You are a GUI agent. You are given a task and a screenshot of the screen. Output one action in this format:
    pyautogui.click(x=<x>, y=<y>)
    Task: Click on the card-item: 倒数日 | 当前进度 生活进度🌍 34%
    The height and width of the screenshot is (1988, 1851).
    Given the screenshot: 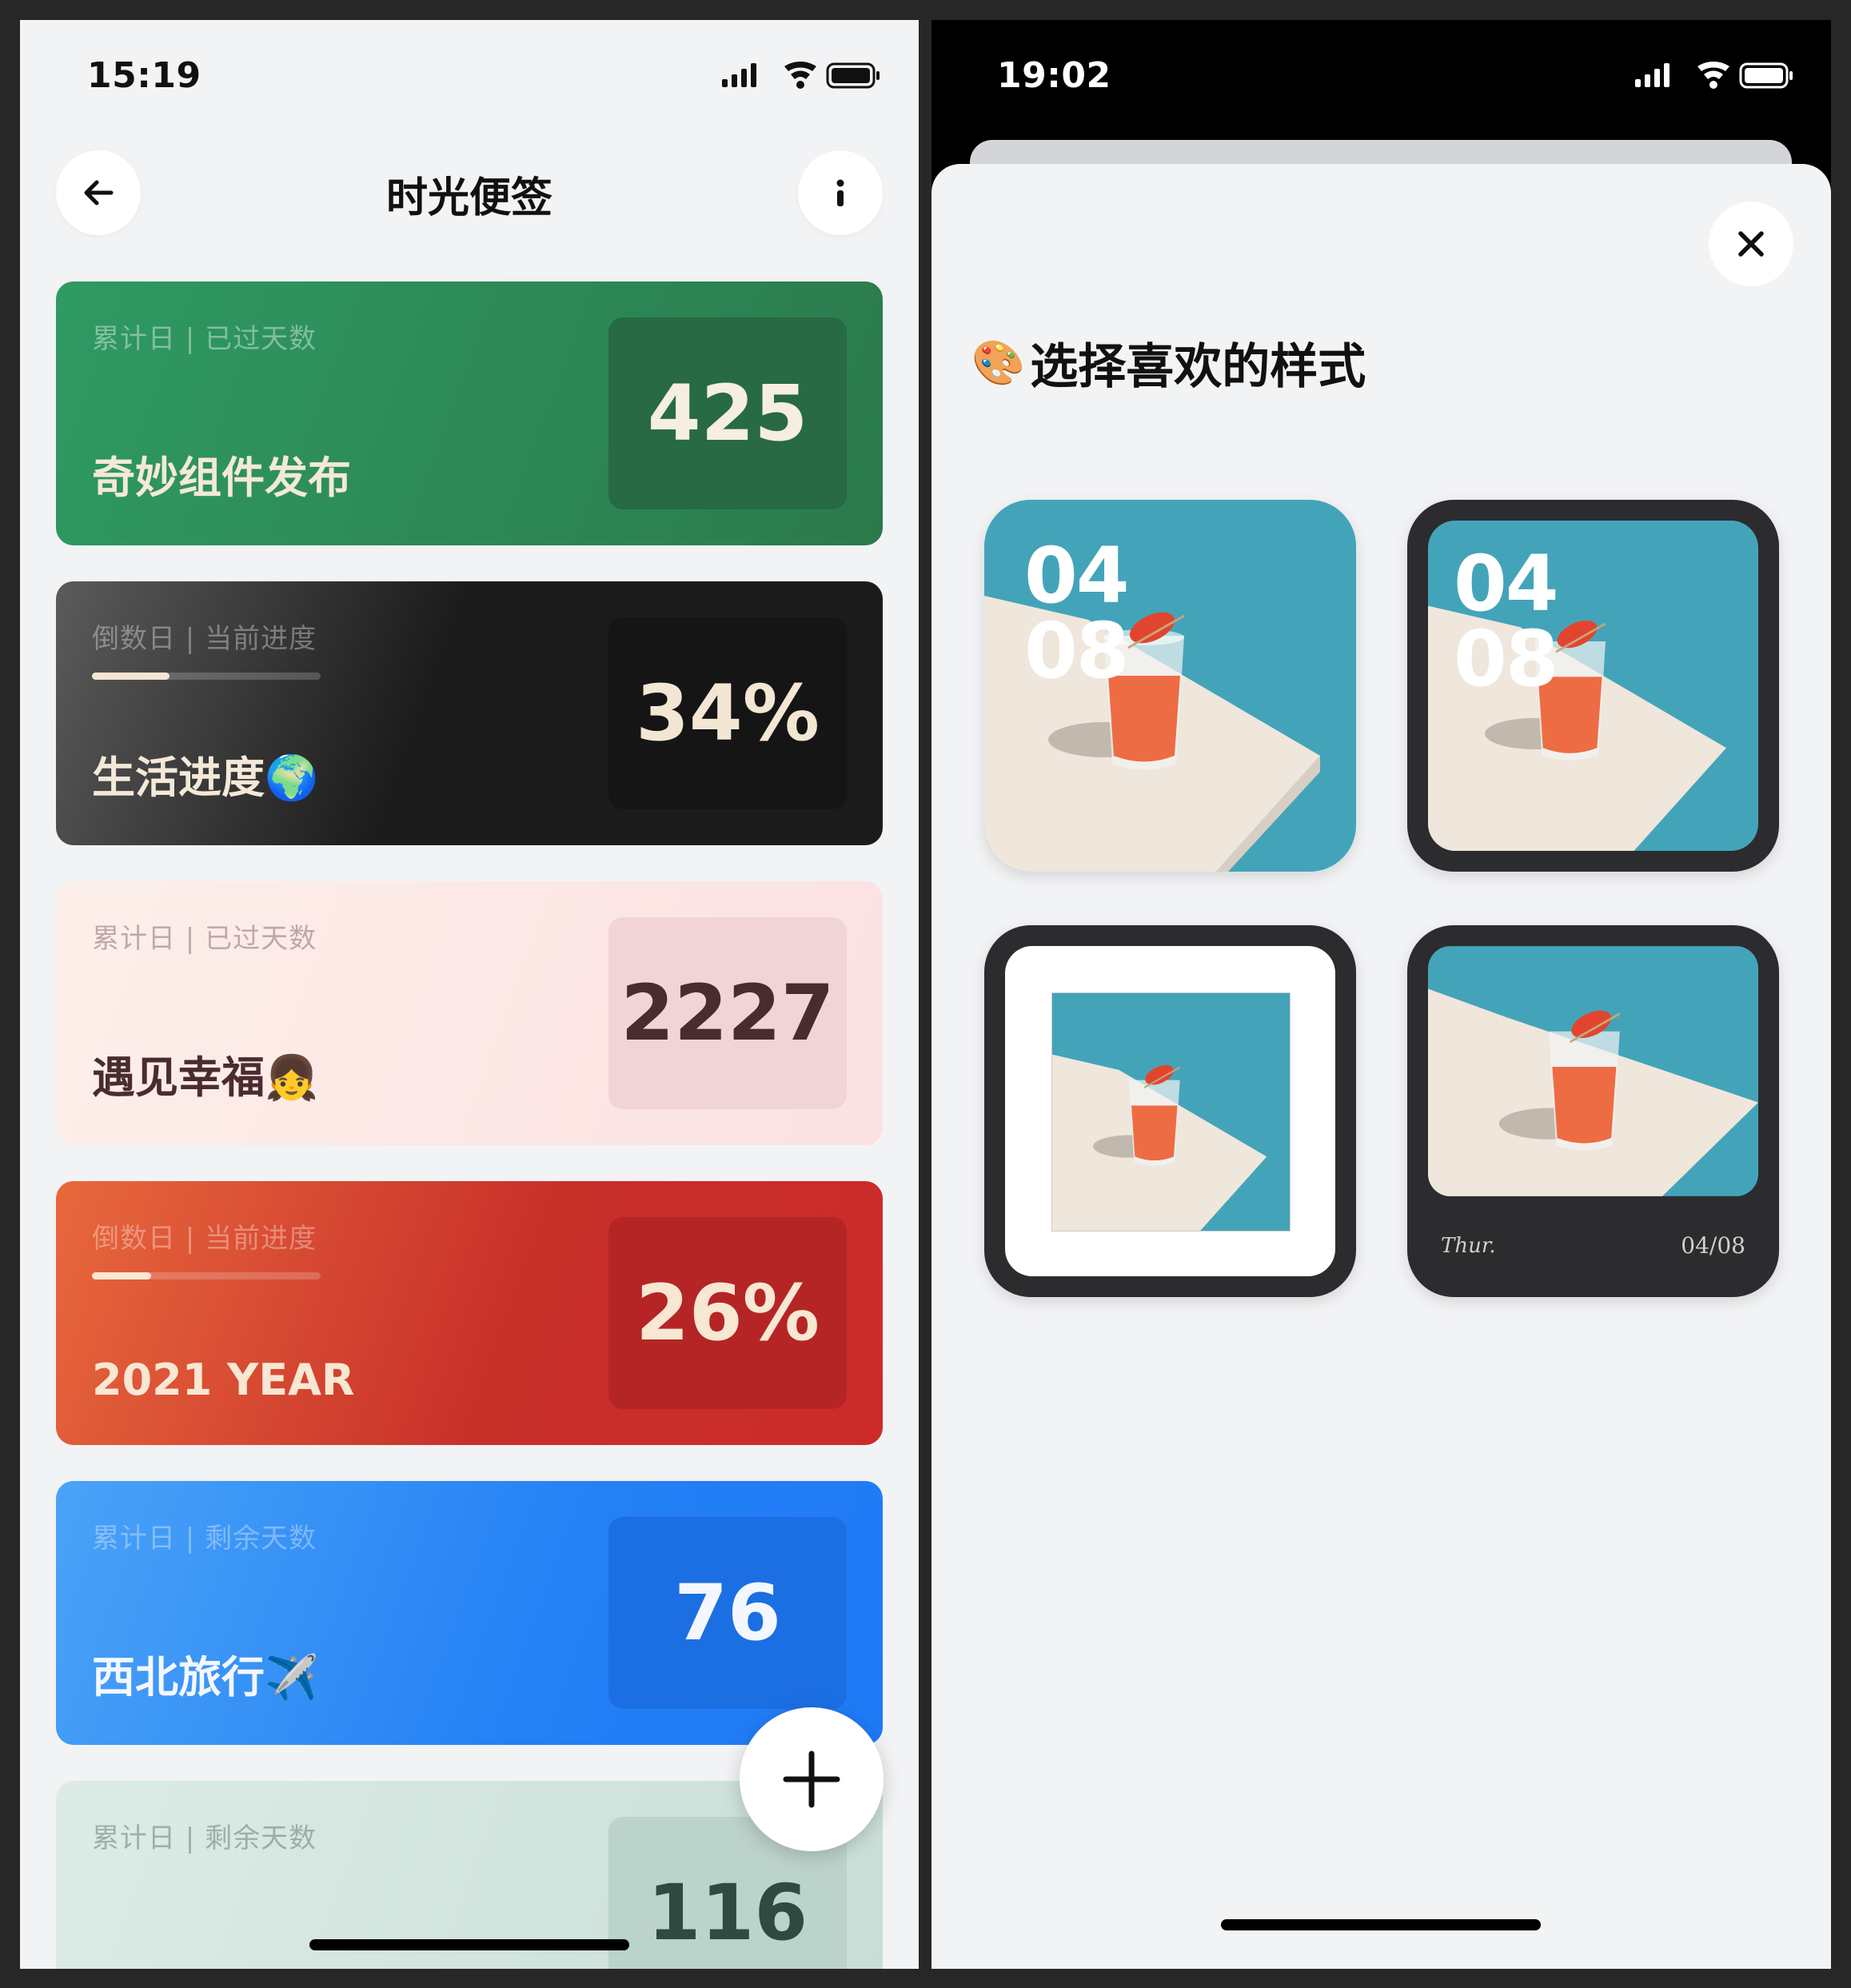 What is the action you would take?
    pyautogui.click(x=470, y=713)
    